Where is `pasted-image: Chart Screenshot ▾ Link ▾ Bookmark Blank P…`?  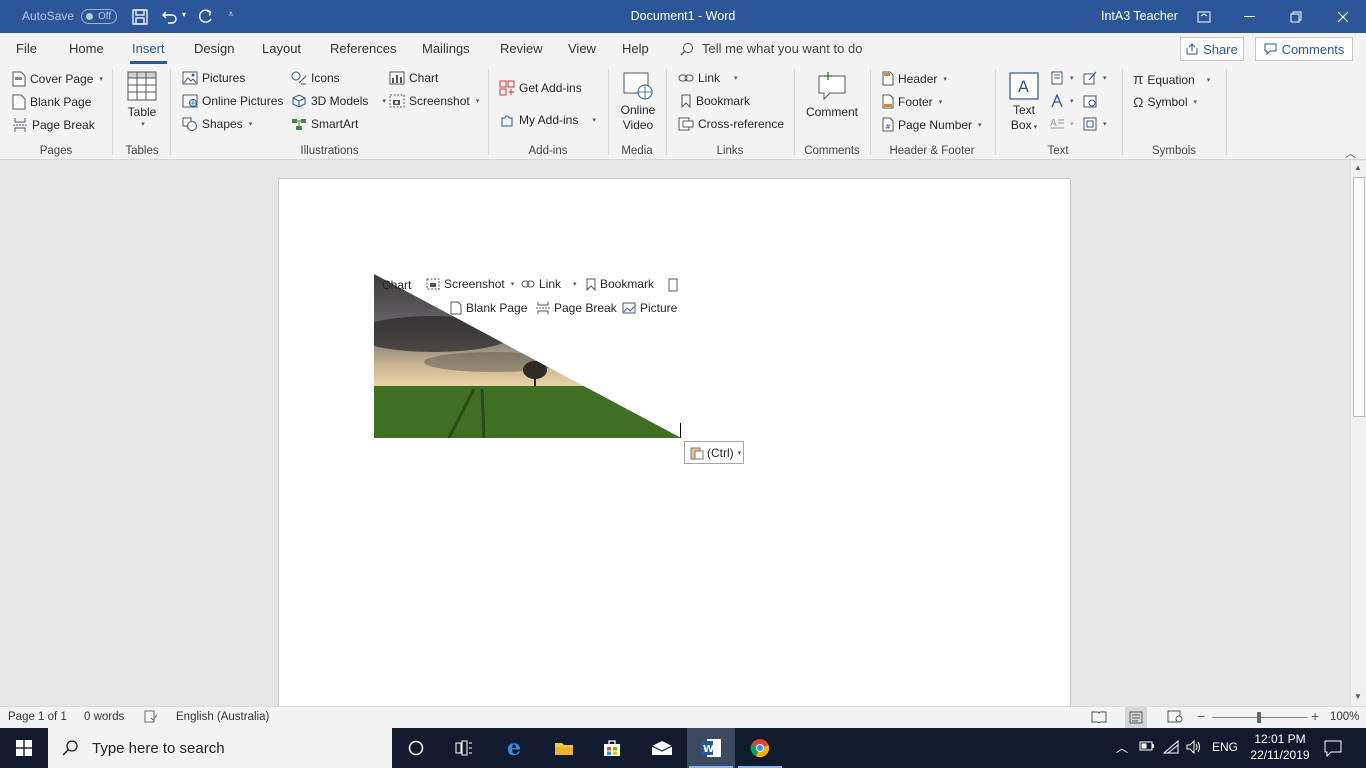
pasted-image: Chart Screenshot ▾ Link ▾ Bookmark Blank P… is located at coordinates (527, 356).